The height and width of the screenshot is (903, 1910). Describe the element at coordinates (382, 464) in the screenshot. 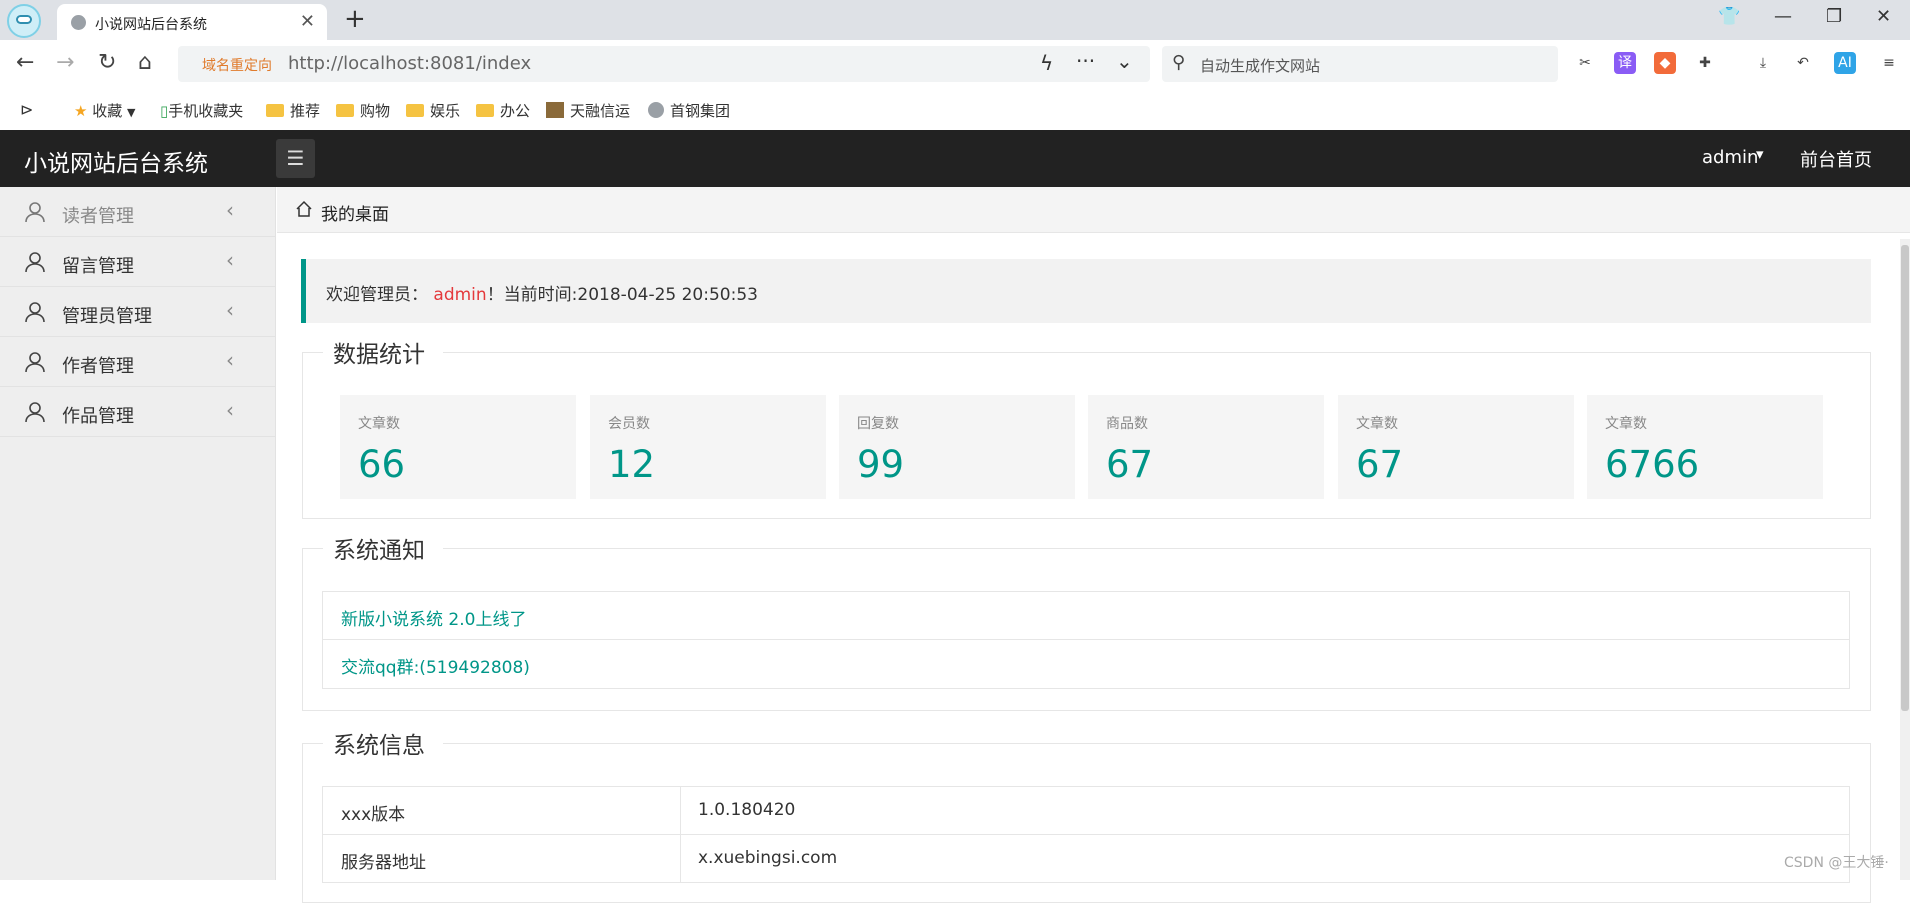

I see `stat-value: 66` at that location.